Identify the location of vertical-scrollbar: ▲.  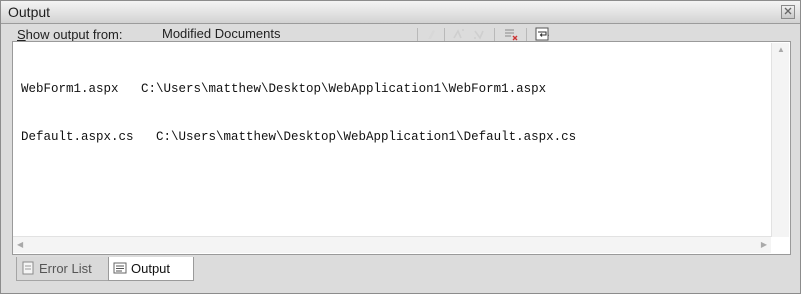
(780, 140).